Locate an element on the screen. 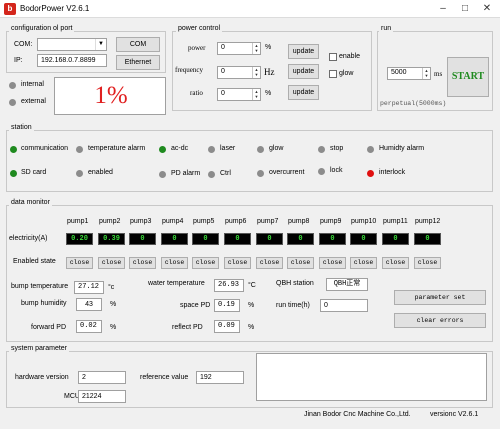 The width and height of the screenshot is (500, 429). temperature-alarm-indicator is located at coordinates (79, 149).